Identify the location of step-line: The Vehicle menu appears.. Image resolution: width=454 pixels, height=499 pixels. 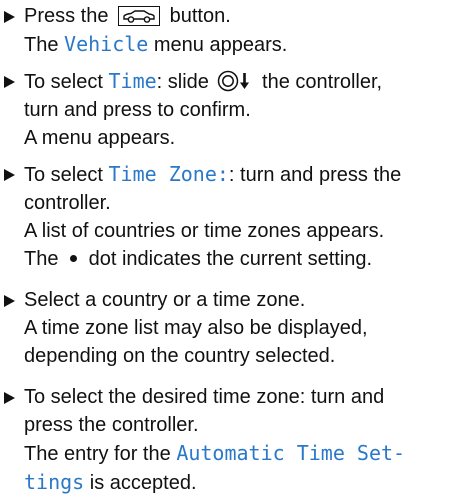
(236, 44).